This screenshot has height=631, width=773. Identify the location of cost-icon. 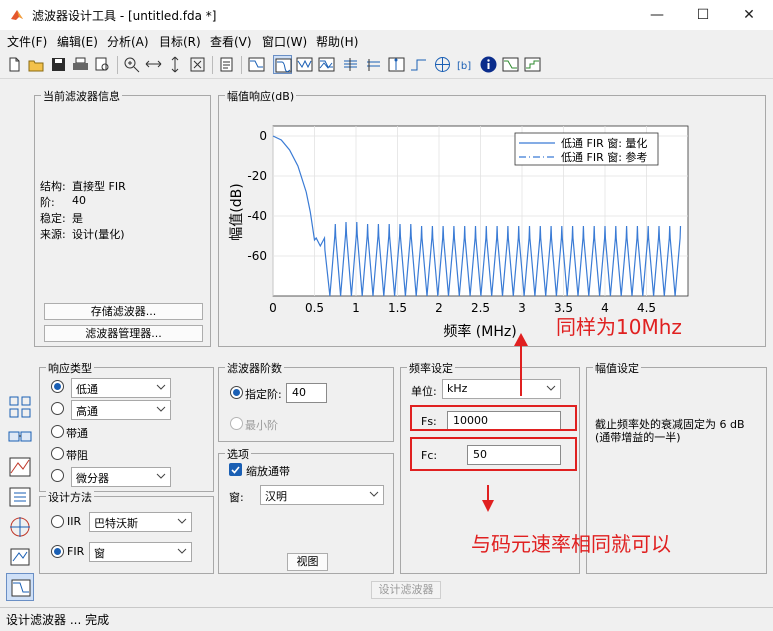
(510, 64).